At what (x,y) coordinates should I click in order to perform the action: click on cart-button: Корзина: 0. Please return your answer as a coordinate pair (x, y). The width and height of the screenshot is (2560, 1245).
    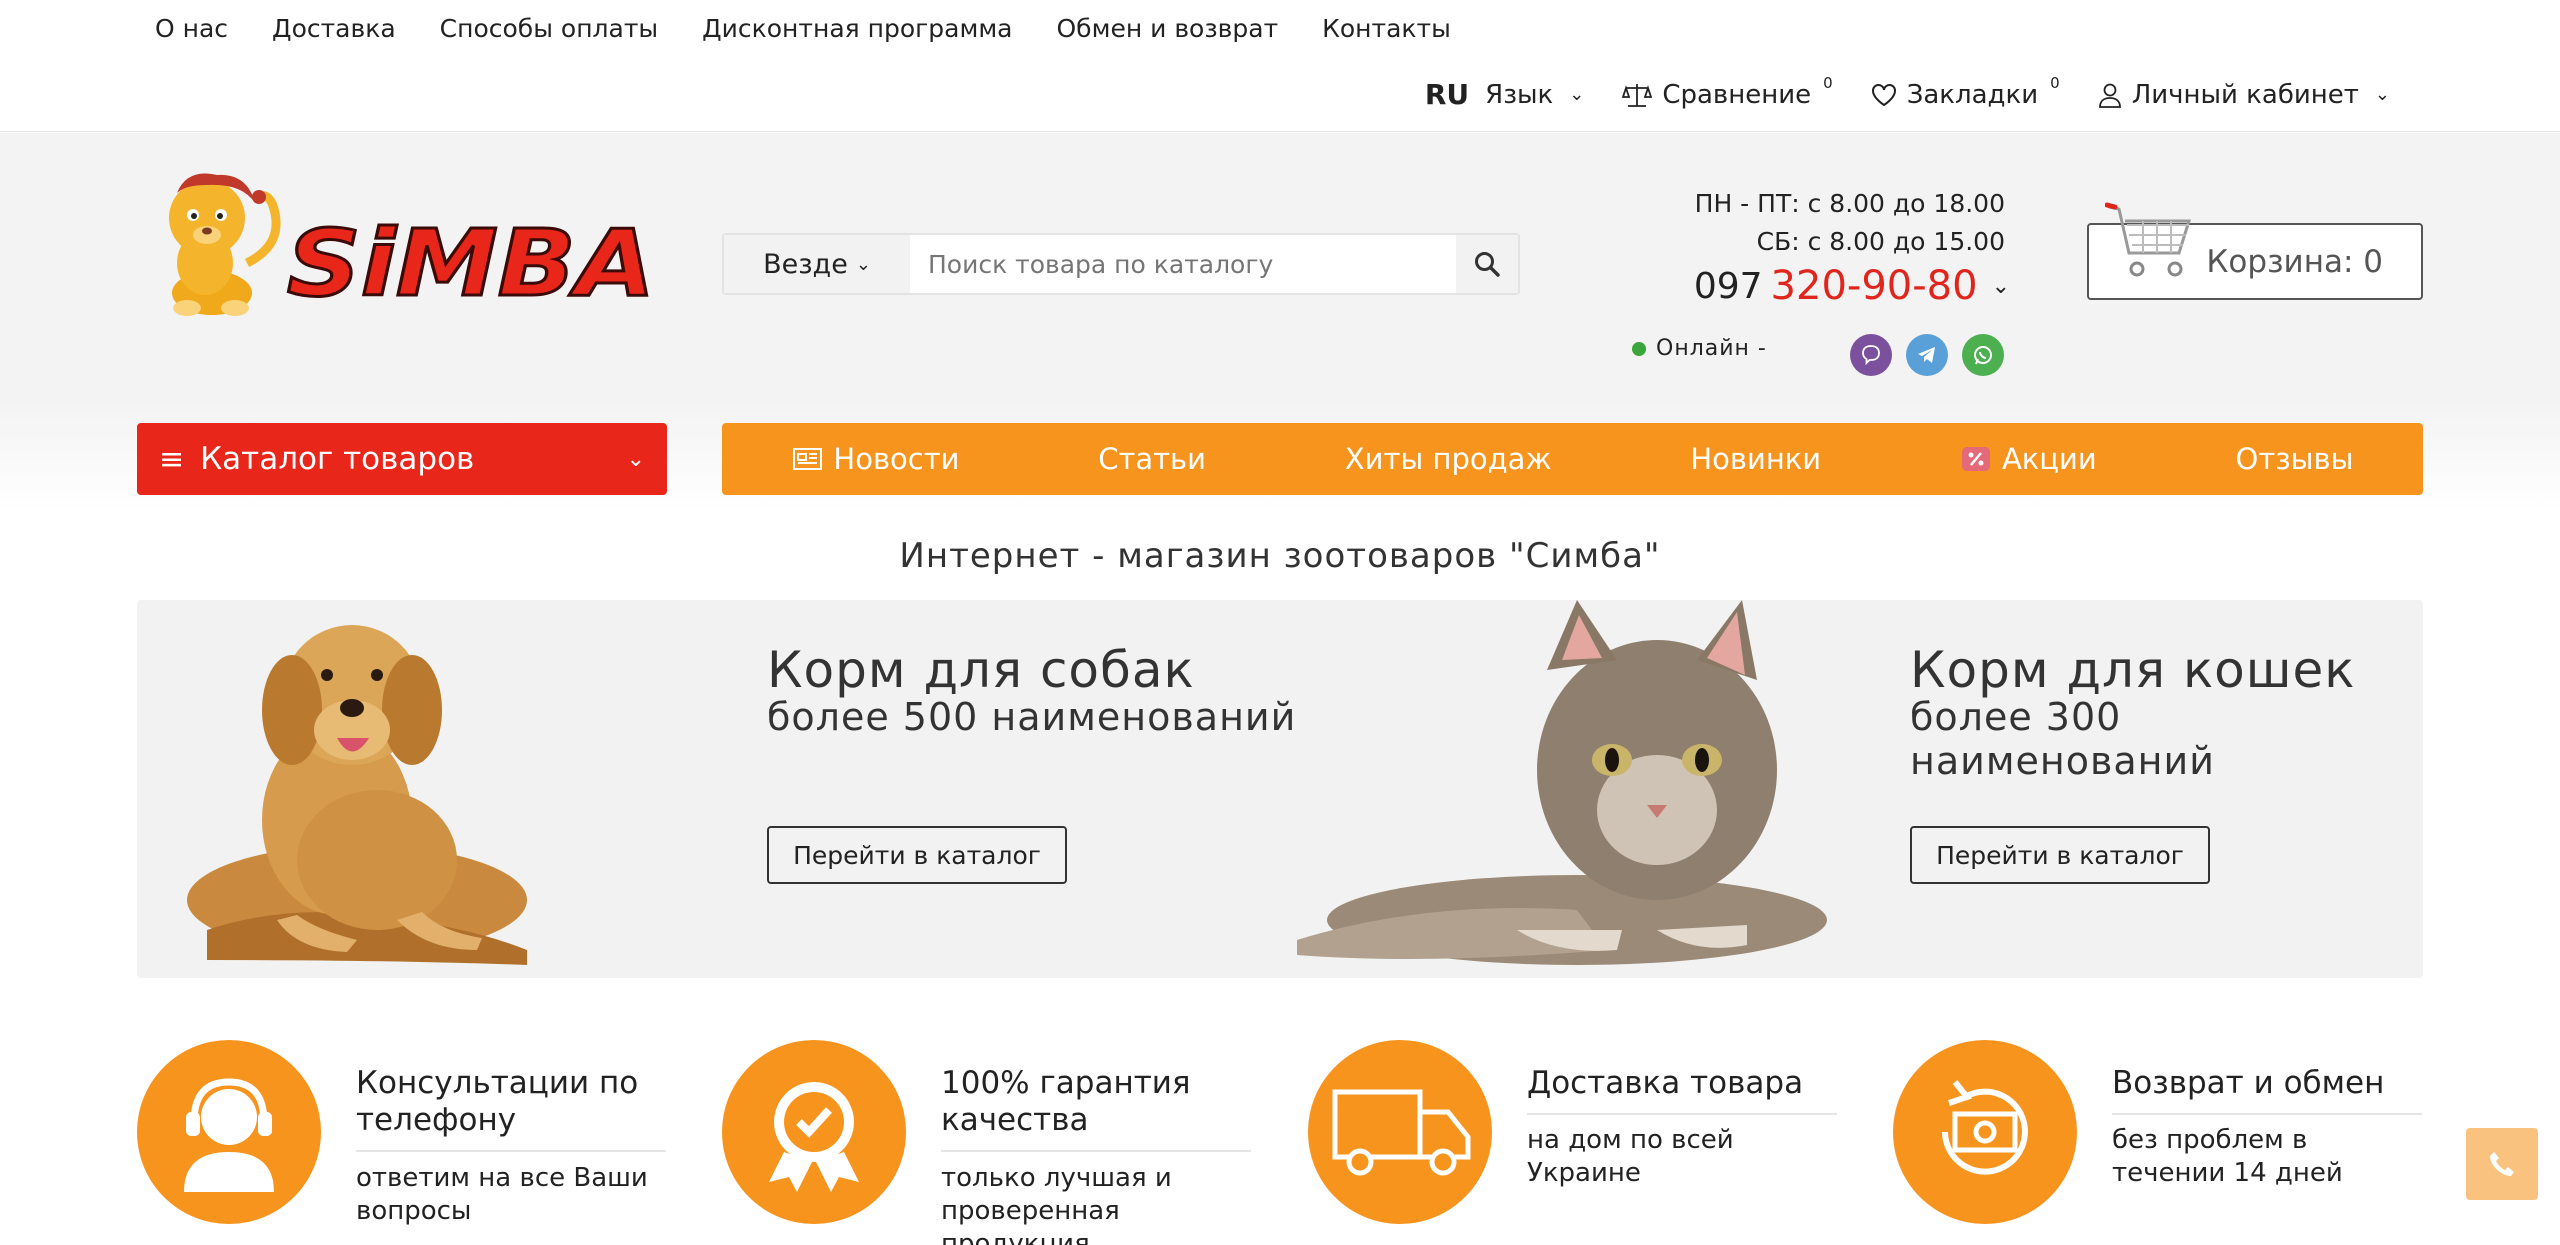
    Looking at the image, I should click on (2255, 251).